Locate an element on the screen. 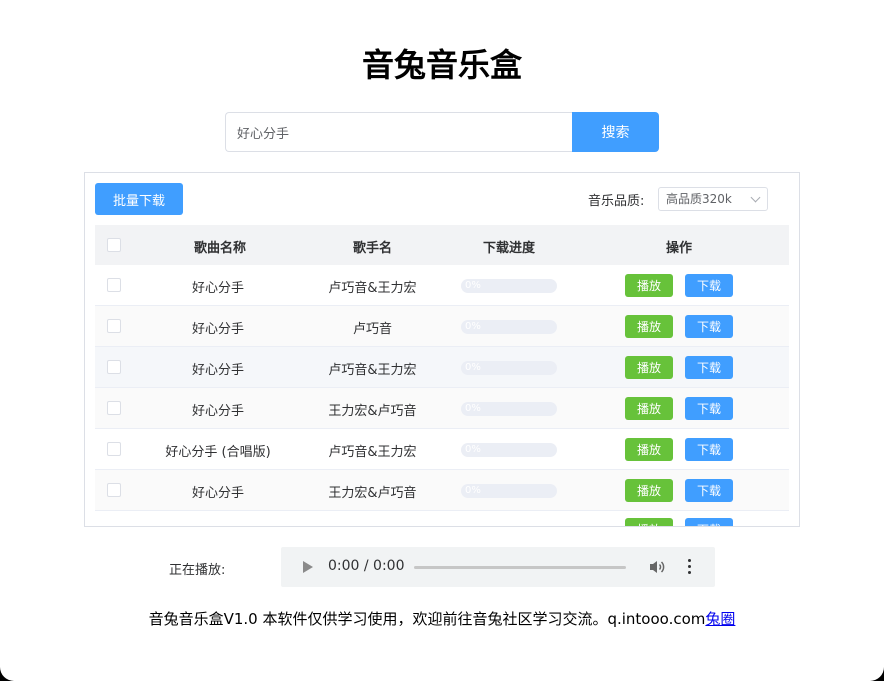  more-options-icon is located at coordinates (689, 567).